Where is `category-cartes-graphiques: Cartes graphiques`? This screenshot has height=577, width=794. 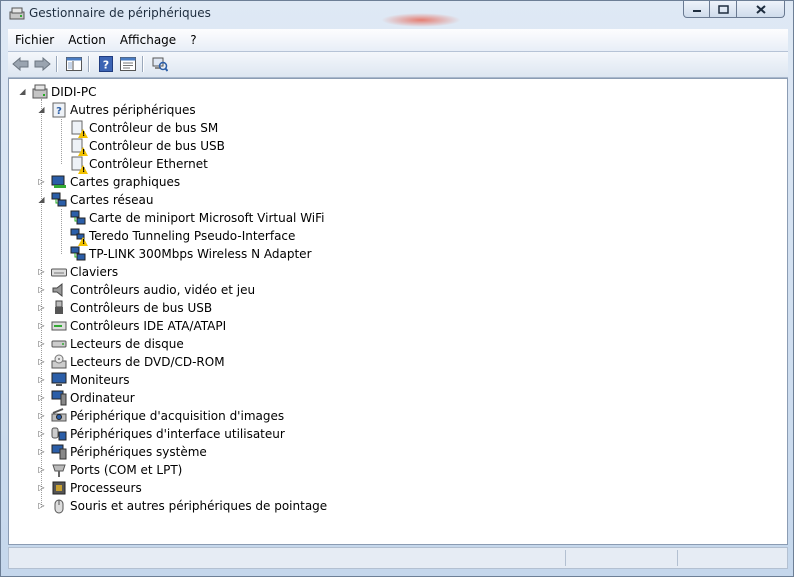
category-cartes-graphiques: Cartes graphiques is located at coordinates (115, 182).